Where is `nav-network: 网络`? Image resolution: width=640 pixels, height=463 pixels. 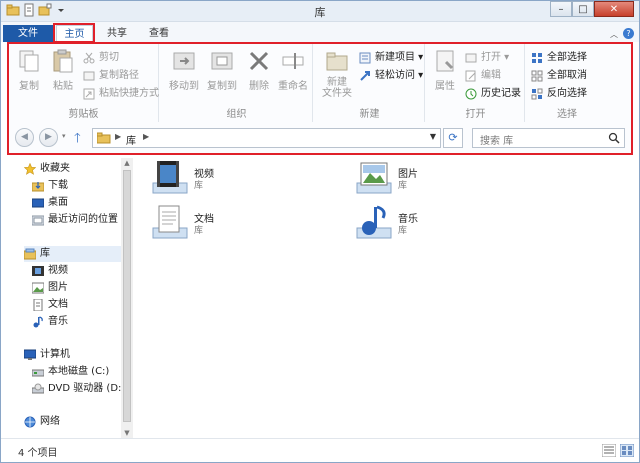 nav-network: 网络 is located at coordinates (42, 422).